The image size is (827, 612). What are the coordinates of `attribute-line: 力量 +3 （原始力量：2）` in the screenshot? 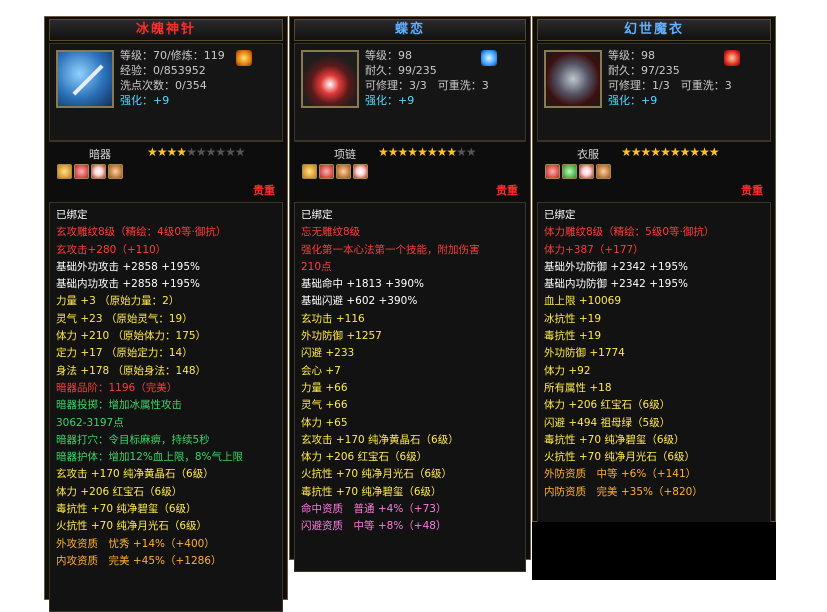 It's located at (118, 301).